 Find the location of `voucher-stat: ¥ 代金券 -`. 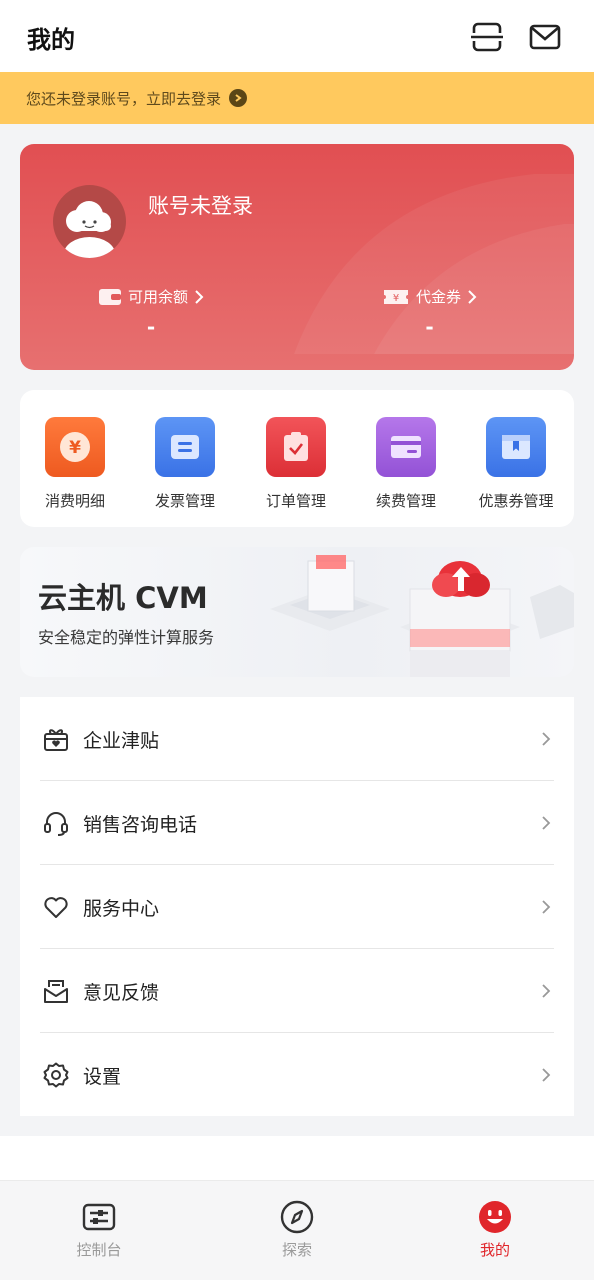

voucher-stat: ¥ 代金券 - is located at coordinates (429, 312).